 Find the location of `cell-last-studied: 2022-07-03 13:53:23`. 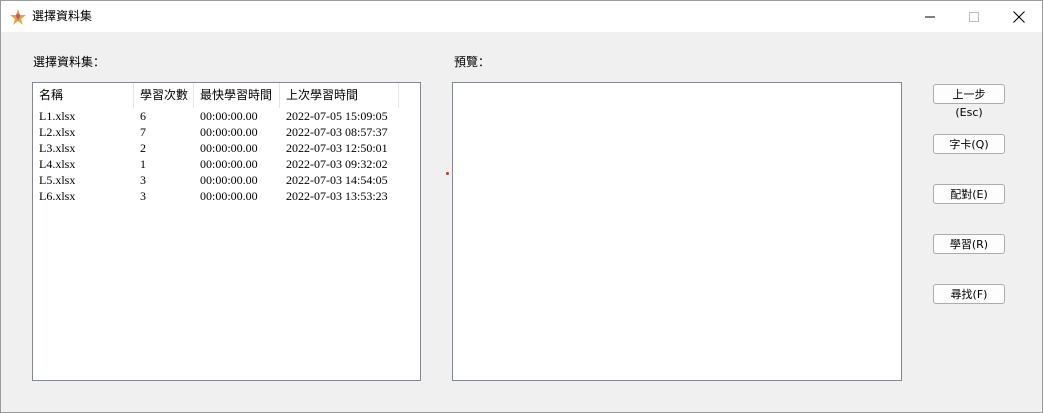

cell-last-studied: 2022-07-03 13:53:23 is located at coordinates (337, 196).